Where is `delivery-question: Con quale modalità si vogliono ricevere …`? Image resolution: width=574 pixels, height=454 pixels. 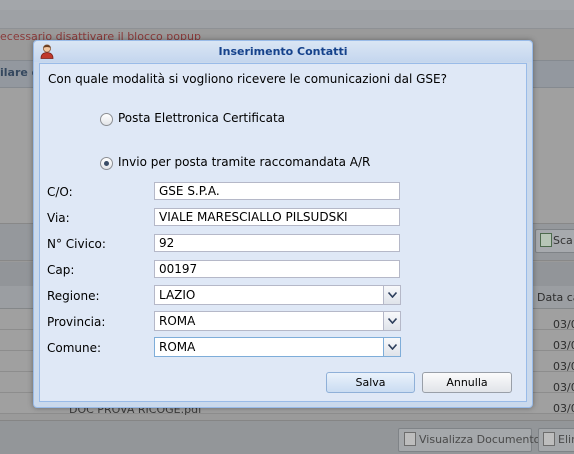
delivery-question: Con quale modalità si vogliono ricevere … is located at coordinates (247, 79).